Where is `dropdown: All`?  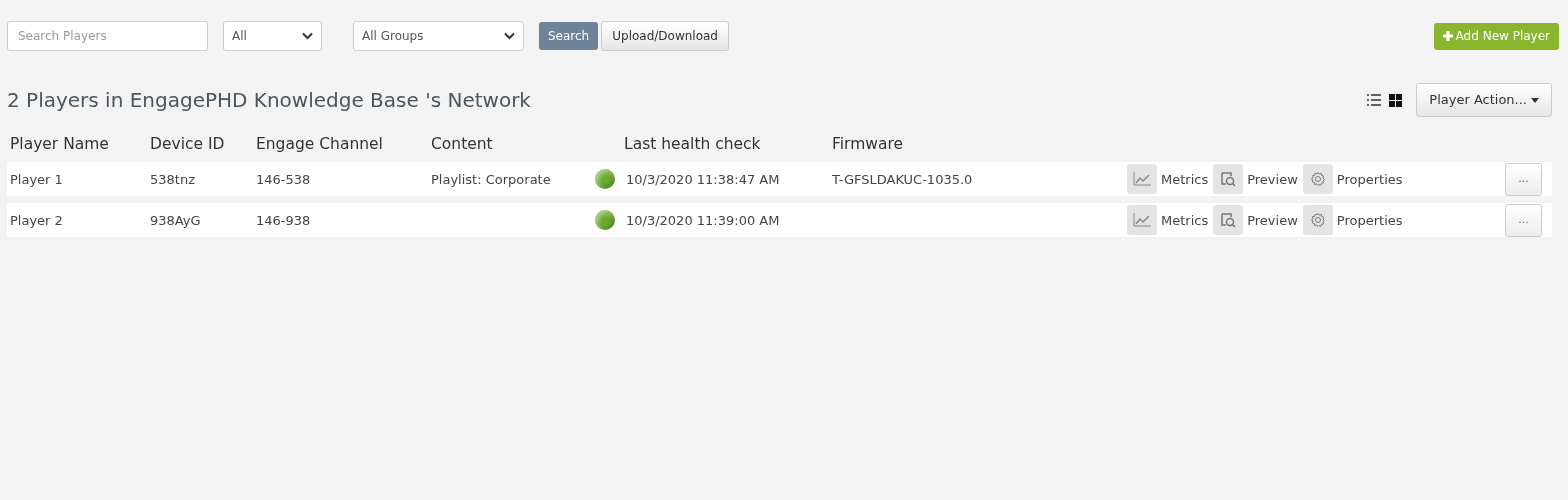 dropdown: All is located at coordinates (272, 36).